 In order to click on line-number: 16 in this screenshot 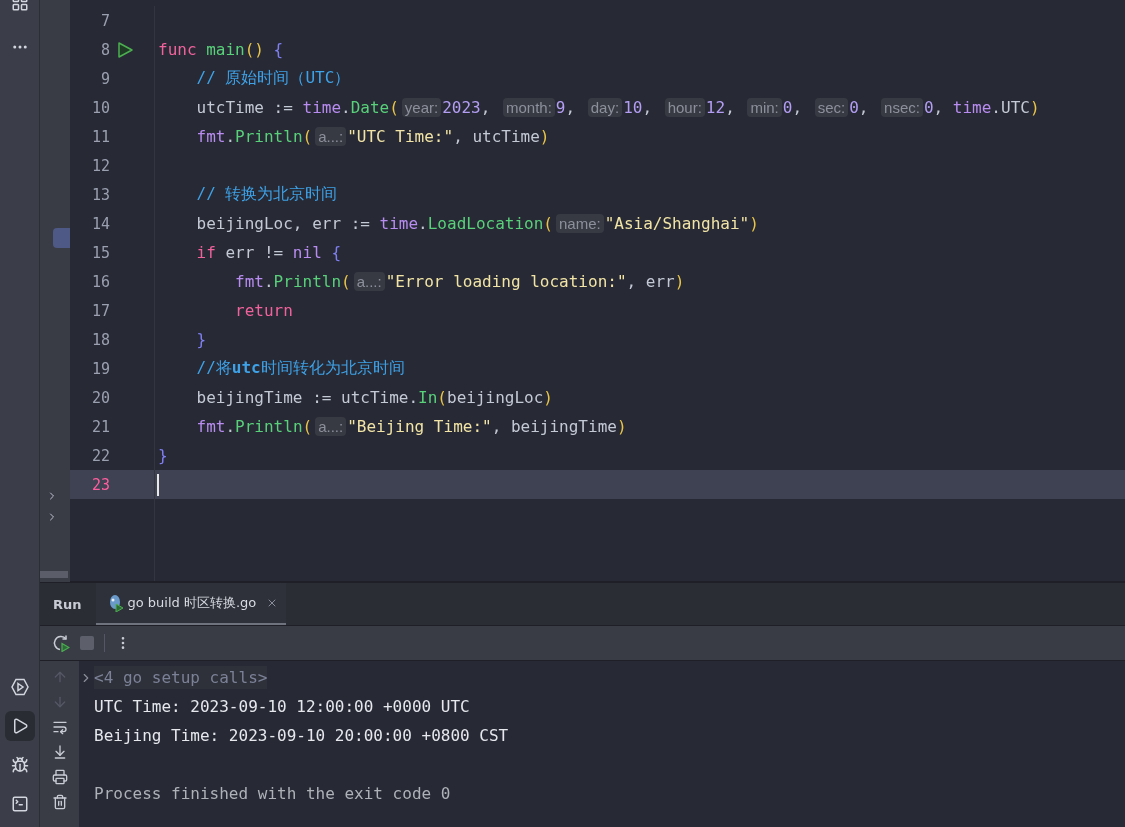, I will do `click(100, 281)`.